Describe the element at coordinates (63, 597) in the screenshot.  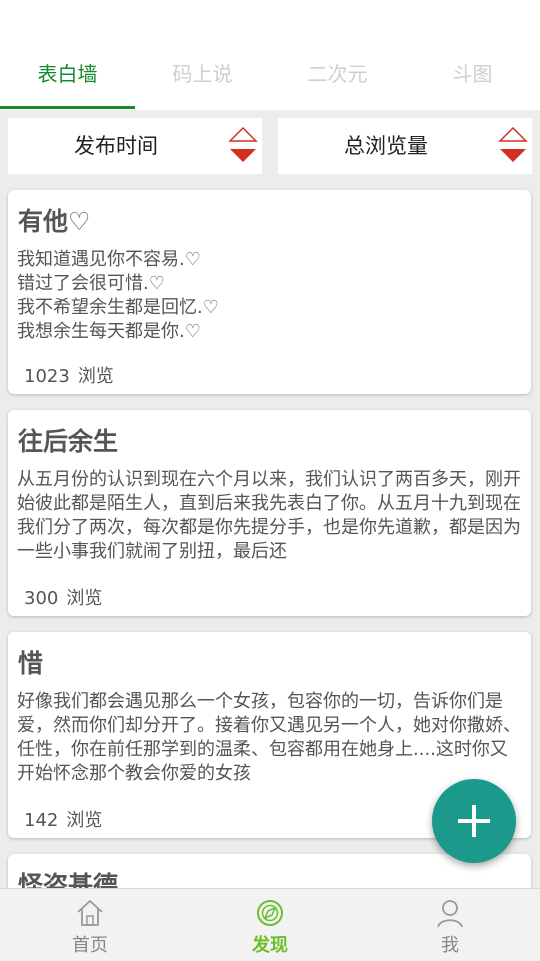
I see `view-count: 300 浏览` at that location.